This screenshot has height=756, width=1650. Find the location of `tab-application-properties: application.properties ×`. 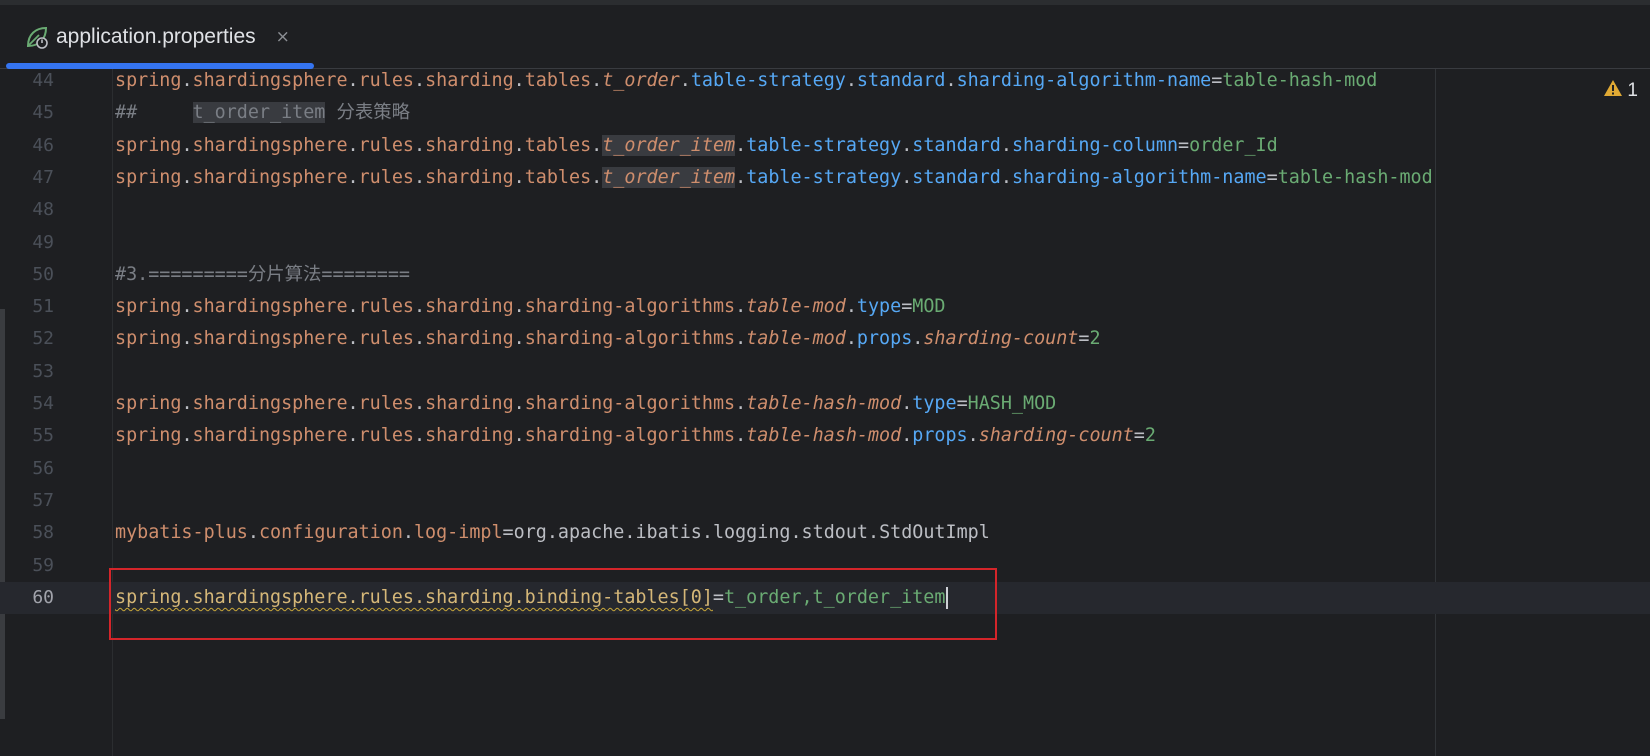

tab-application-properties: application.properties × is located at coordinates (160, 37).